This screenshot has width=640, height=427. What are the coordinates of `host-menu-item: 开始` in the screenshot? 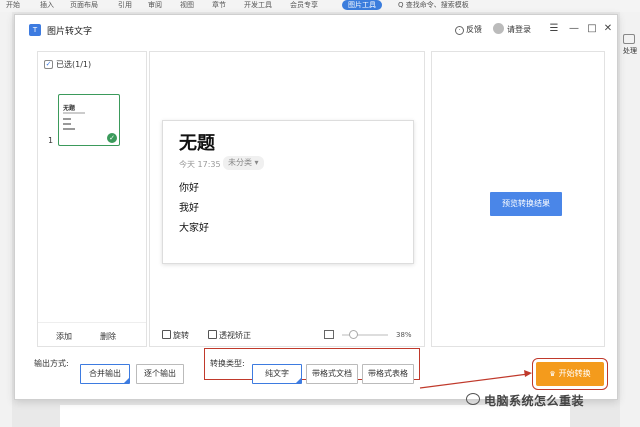 It's located at (13, 5).